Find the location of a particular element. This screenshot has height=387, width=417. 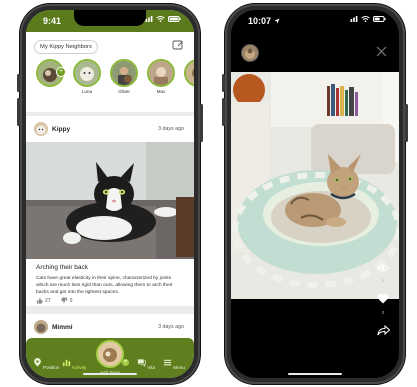

post-author: Mimmi is located at coordinates (62, 327).